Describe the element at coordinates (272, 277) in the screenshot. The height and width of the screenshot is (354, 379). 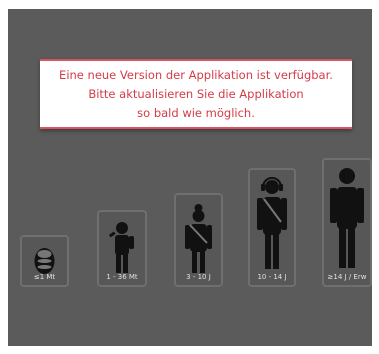
I see `age-group-label: 10 - 14 J` at that location.